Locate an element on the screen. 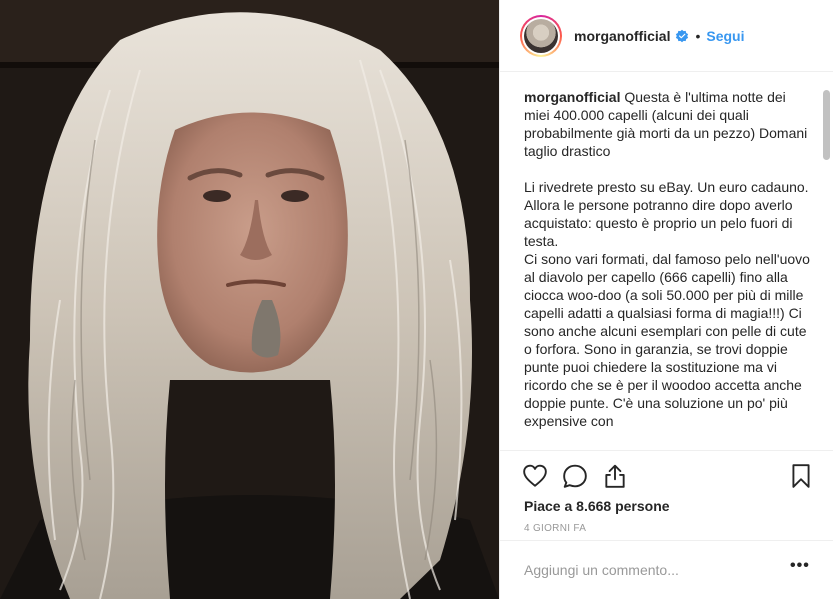  avatar-border is located at coordinates (541, 35).